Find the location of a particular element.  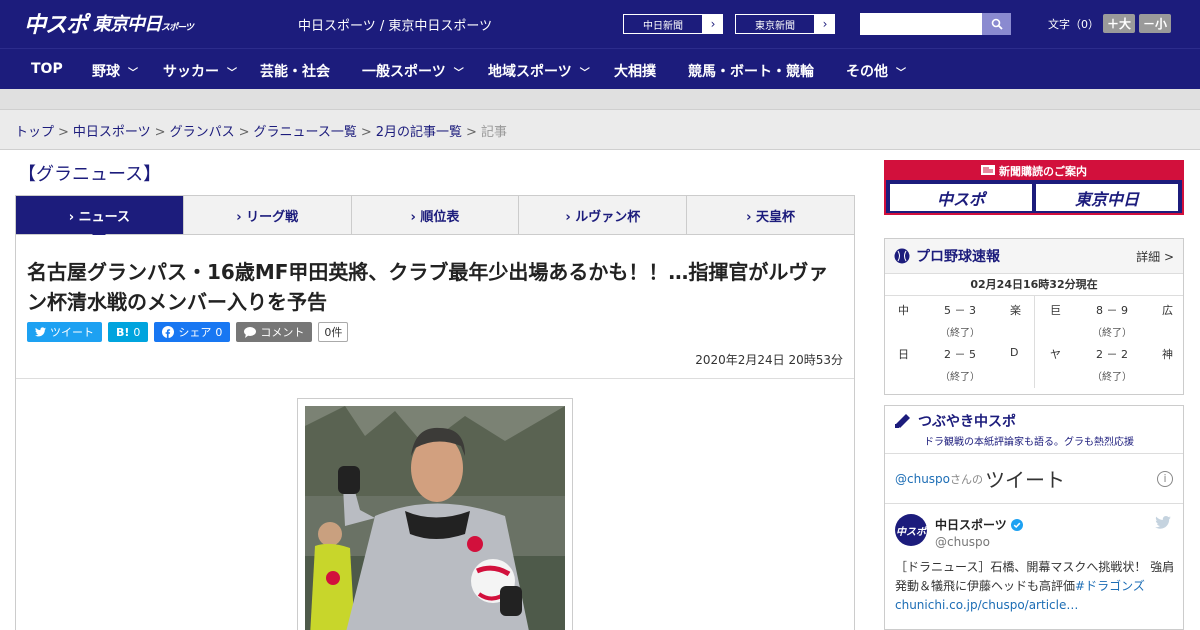

nav-item-baseball: 野球 ﹀ is located at coordinates (115, 71).